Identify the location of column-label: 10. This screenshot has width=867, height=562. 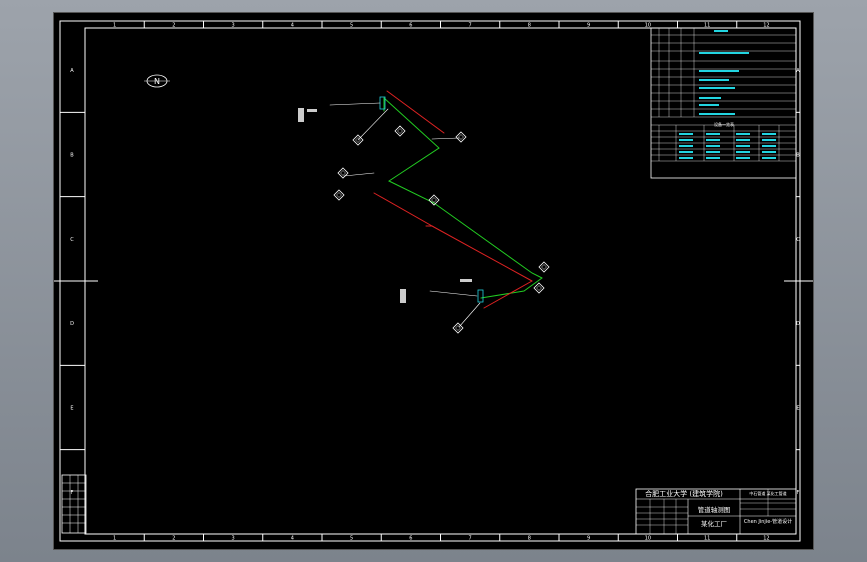
(648, 539).